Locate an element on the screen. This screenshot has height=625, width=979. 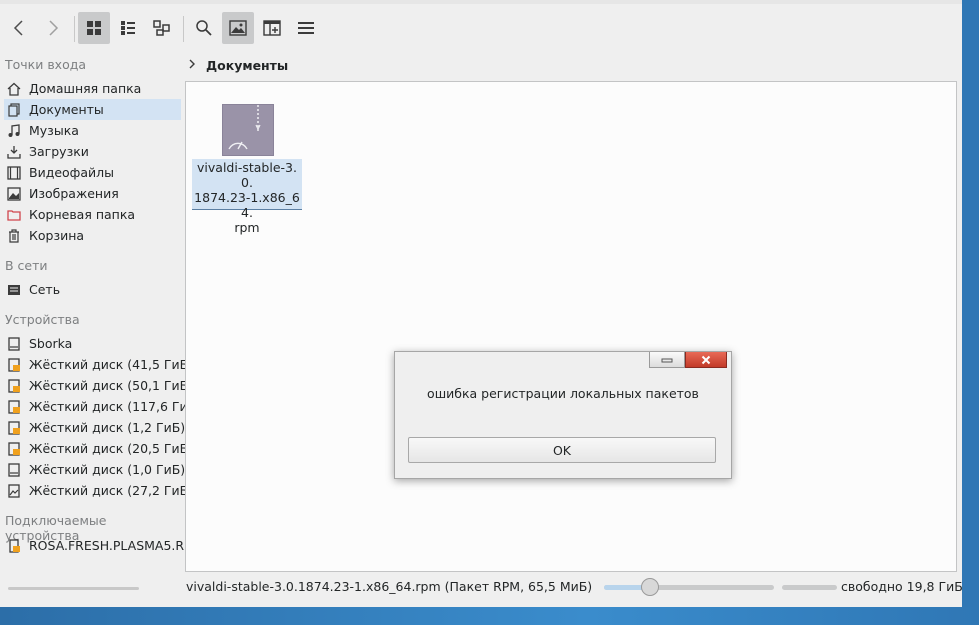
details-view-button is located at coordinates (162, 28).